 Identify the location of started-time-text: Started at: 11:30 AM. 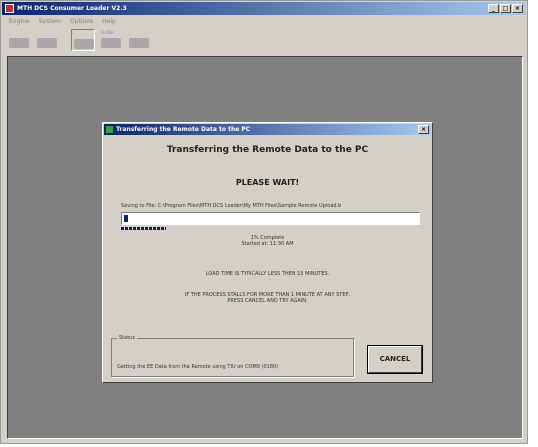
(267, 244).